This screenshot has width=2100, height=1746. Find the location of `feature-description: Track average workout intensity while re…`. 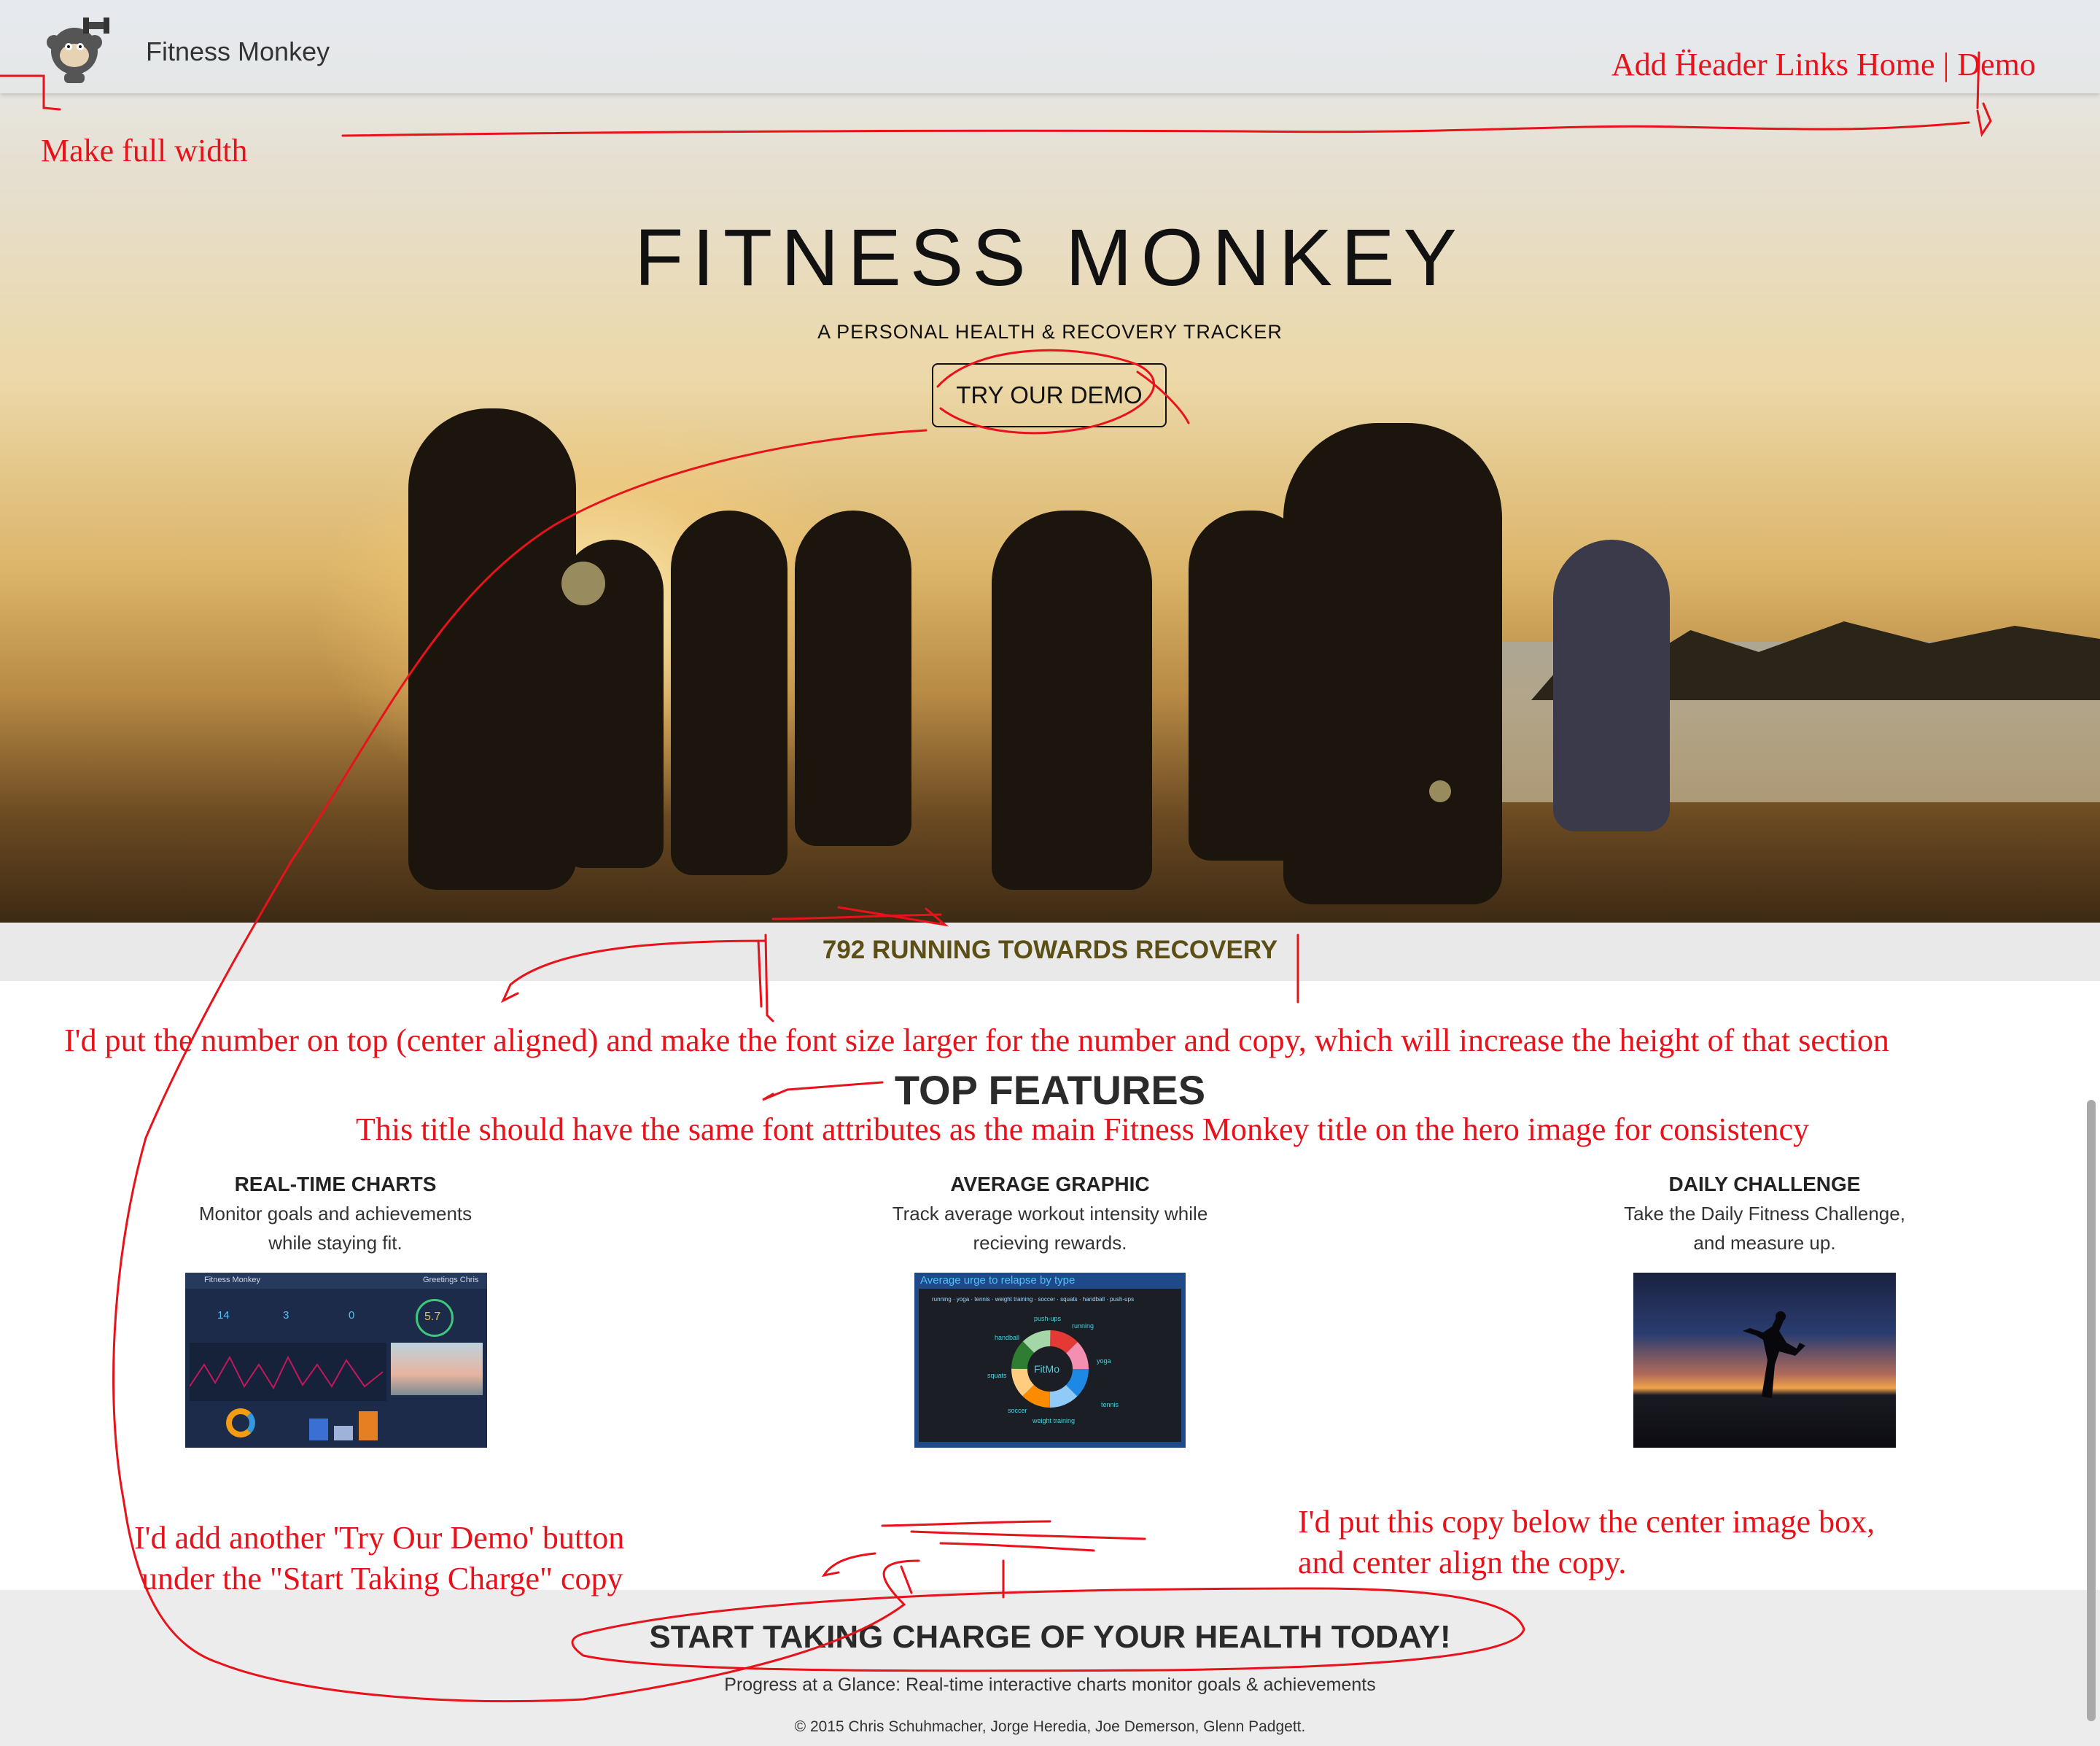

feature-description: Track average workout intensity while re… is located at coordinates (1050, 1228).